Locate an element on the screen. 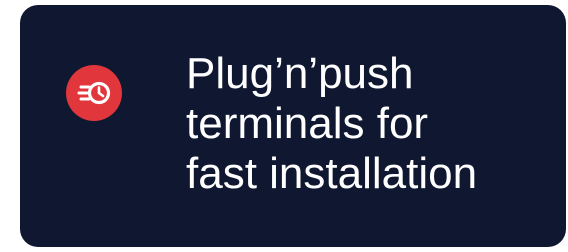 The image size is (568, 252). icon-badge is located at coordinates (94, 93).